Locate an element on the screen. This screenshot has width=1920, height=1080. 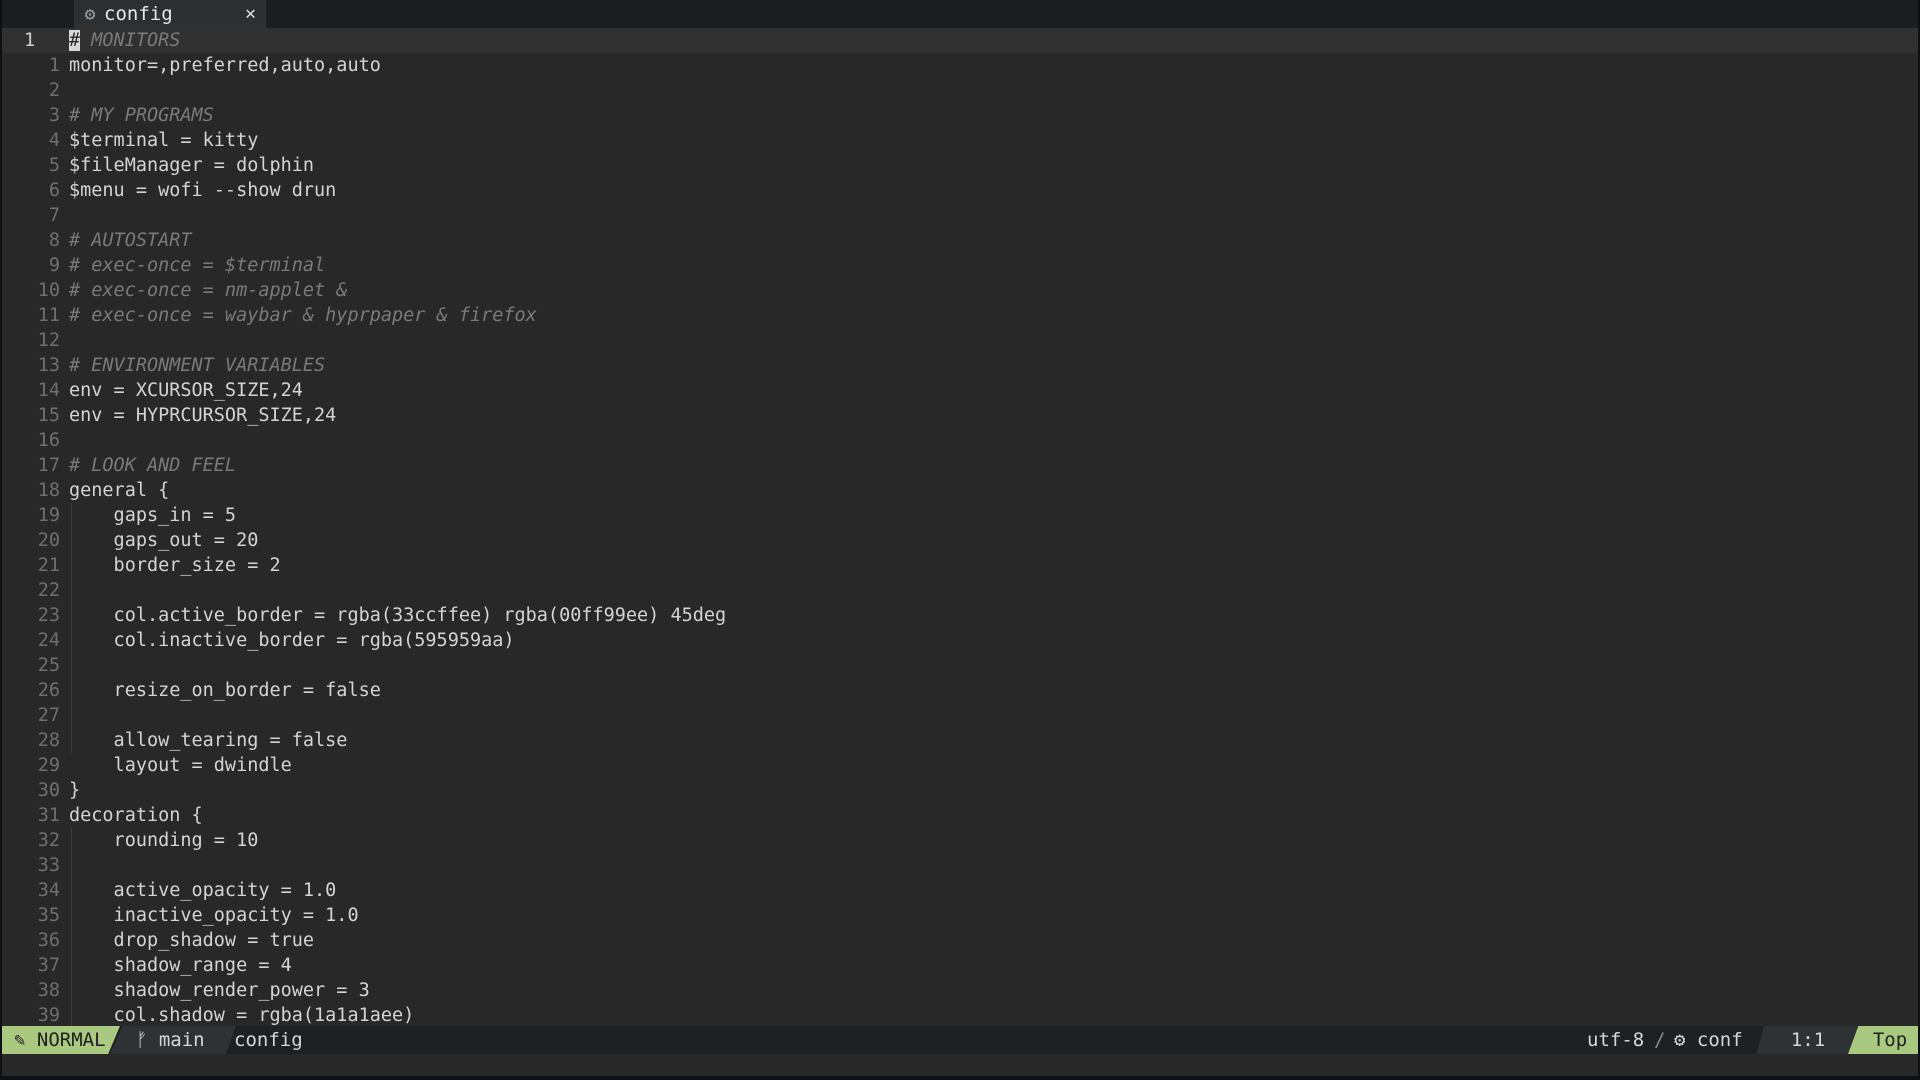
code-line: 18 general { is located at coordinates (960, 490).